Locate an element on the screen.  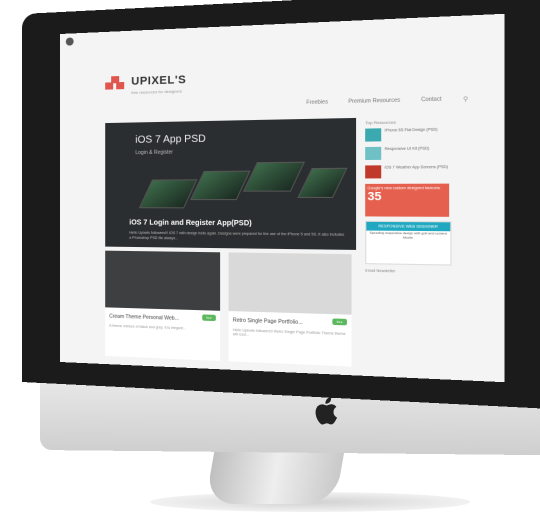
hero-title: iOS 7 App PSD is located at coordinates (170, 139).